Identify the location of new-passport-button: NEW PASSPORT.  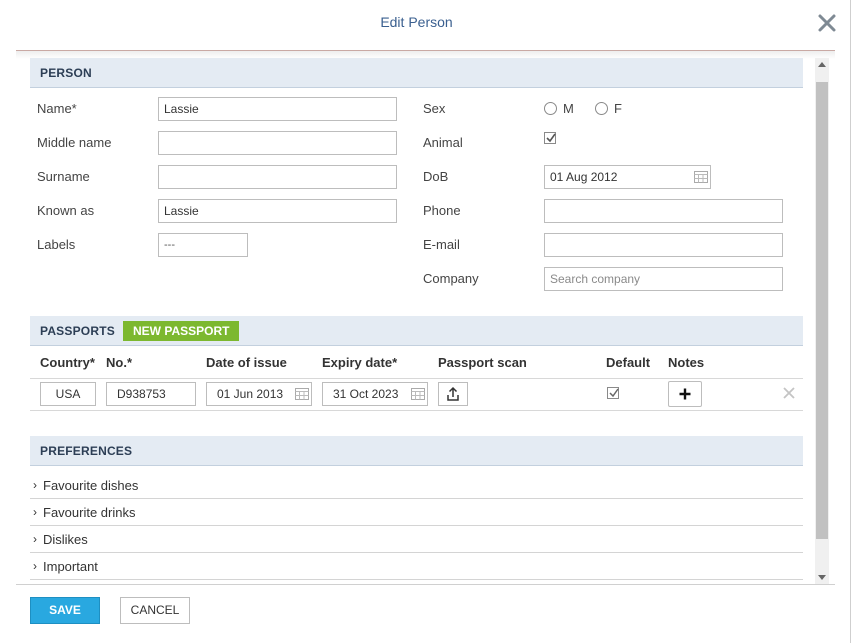
(181, 331).